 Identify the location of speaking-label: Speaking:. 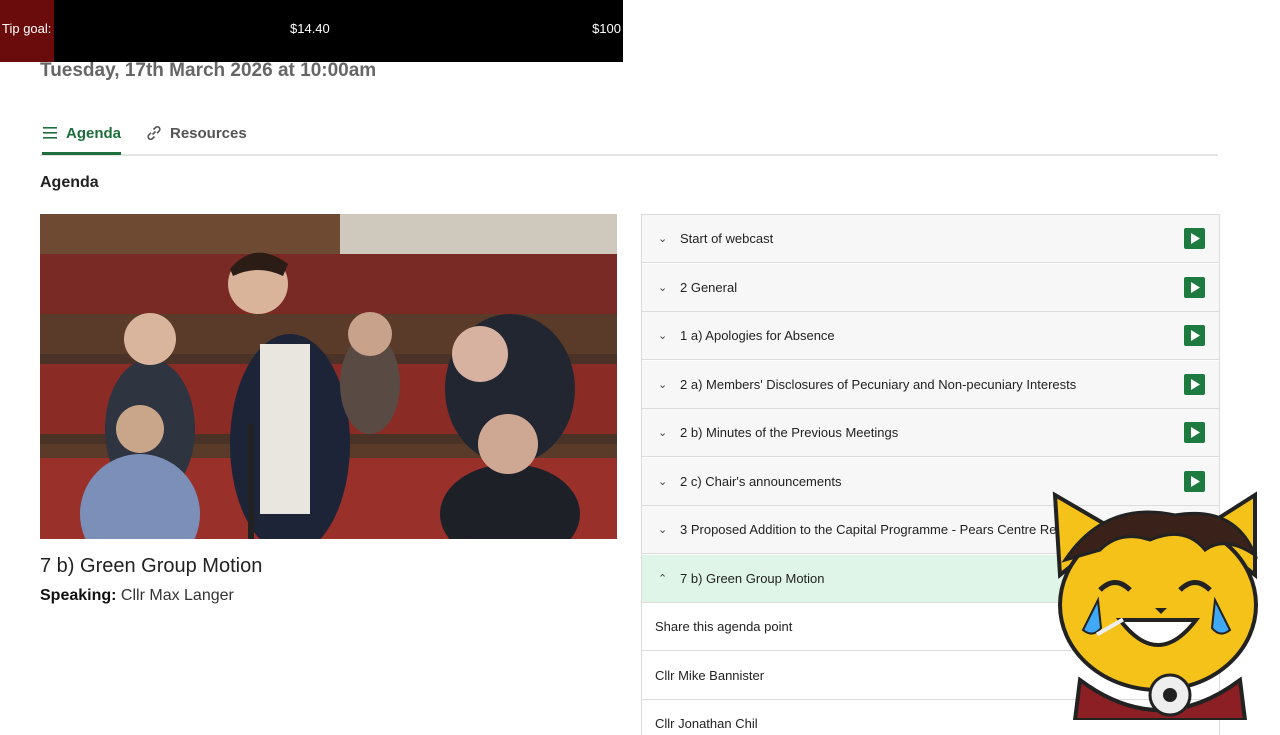
(78, 595).